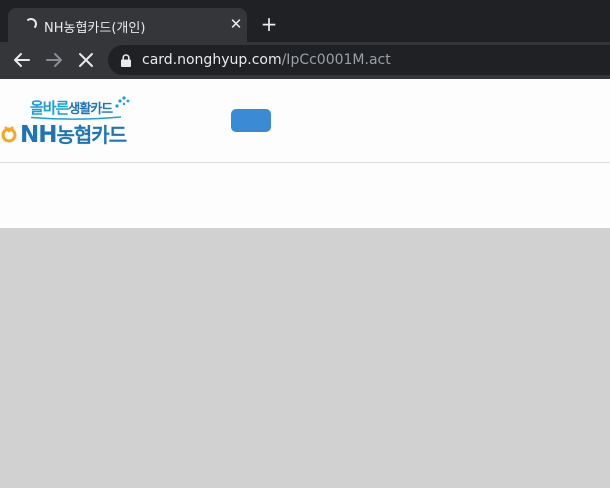  Describe the element at coordinates (49, 108) in the screenshot. I see `logo-slogan-main: 올바른` at that location.